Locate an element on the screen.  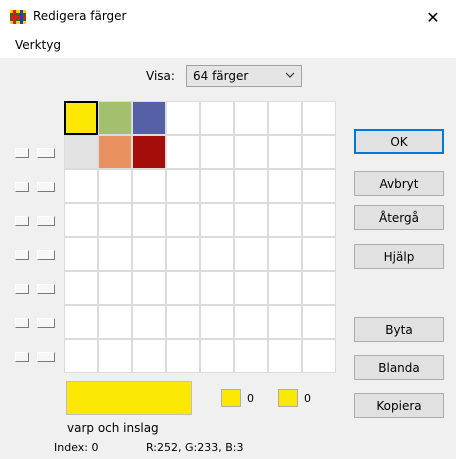
warp-count: 0 is located at coordinates (250, 398).